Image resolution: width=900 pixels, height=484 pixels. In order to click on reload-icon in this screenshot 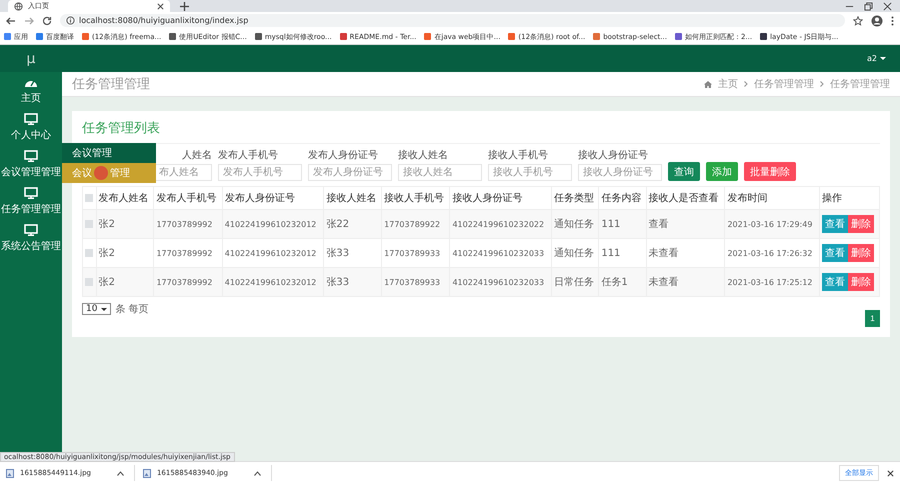, I will do `click(47, 21)`.